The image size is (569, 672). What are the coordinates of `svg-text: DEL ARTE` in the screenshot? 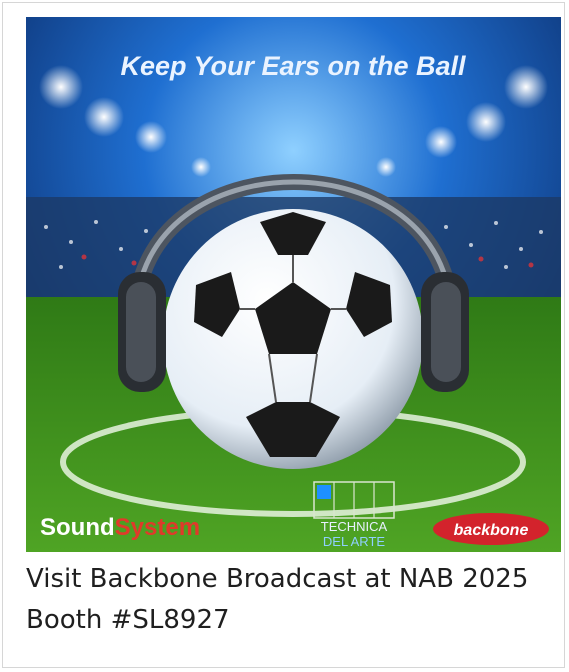 It's located at (354, 541).